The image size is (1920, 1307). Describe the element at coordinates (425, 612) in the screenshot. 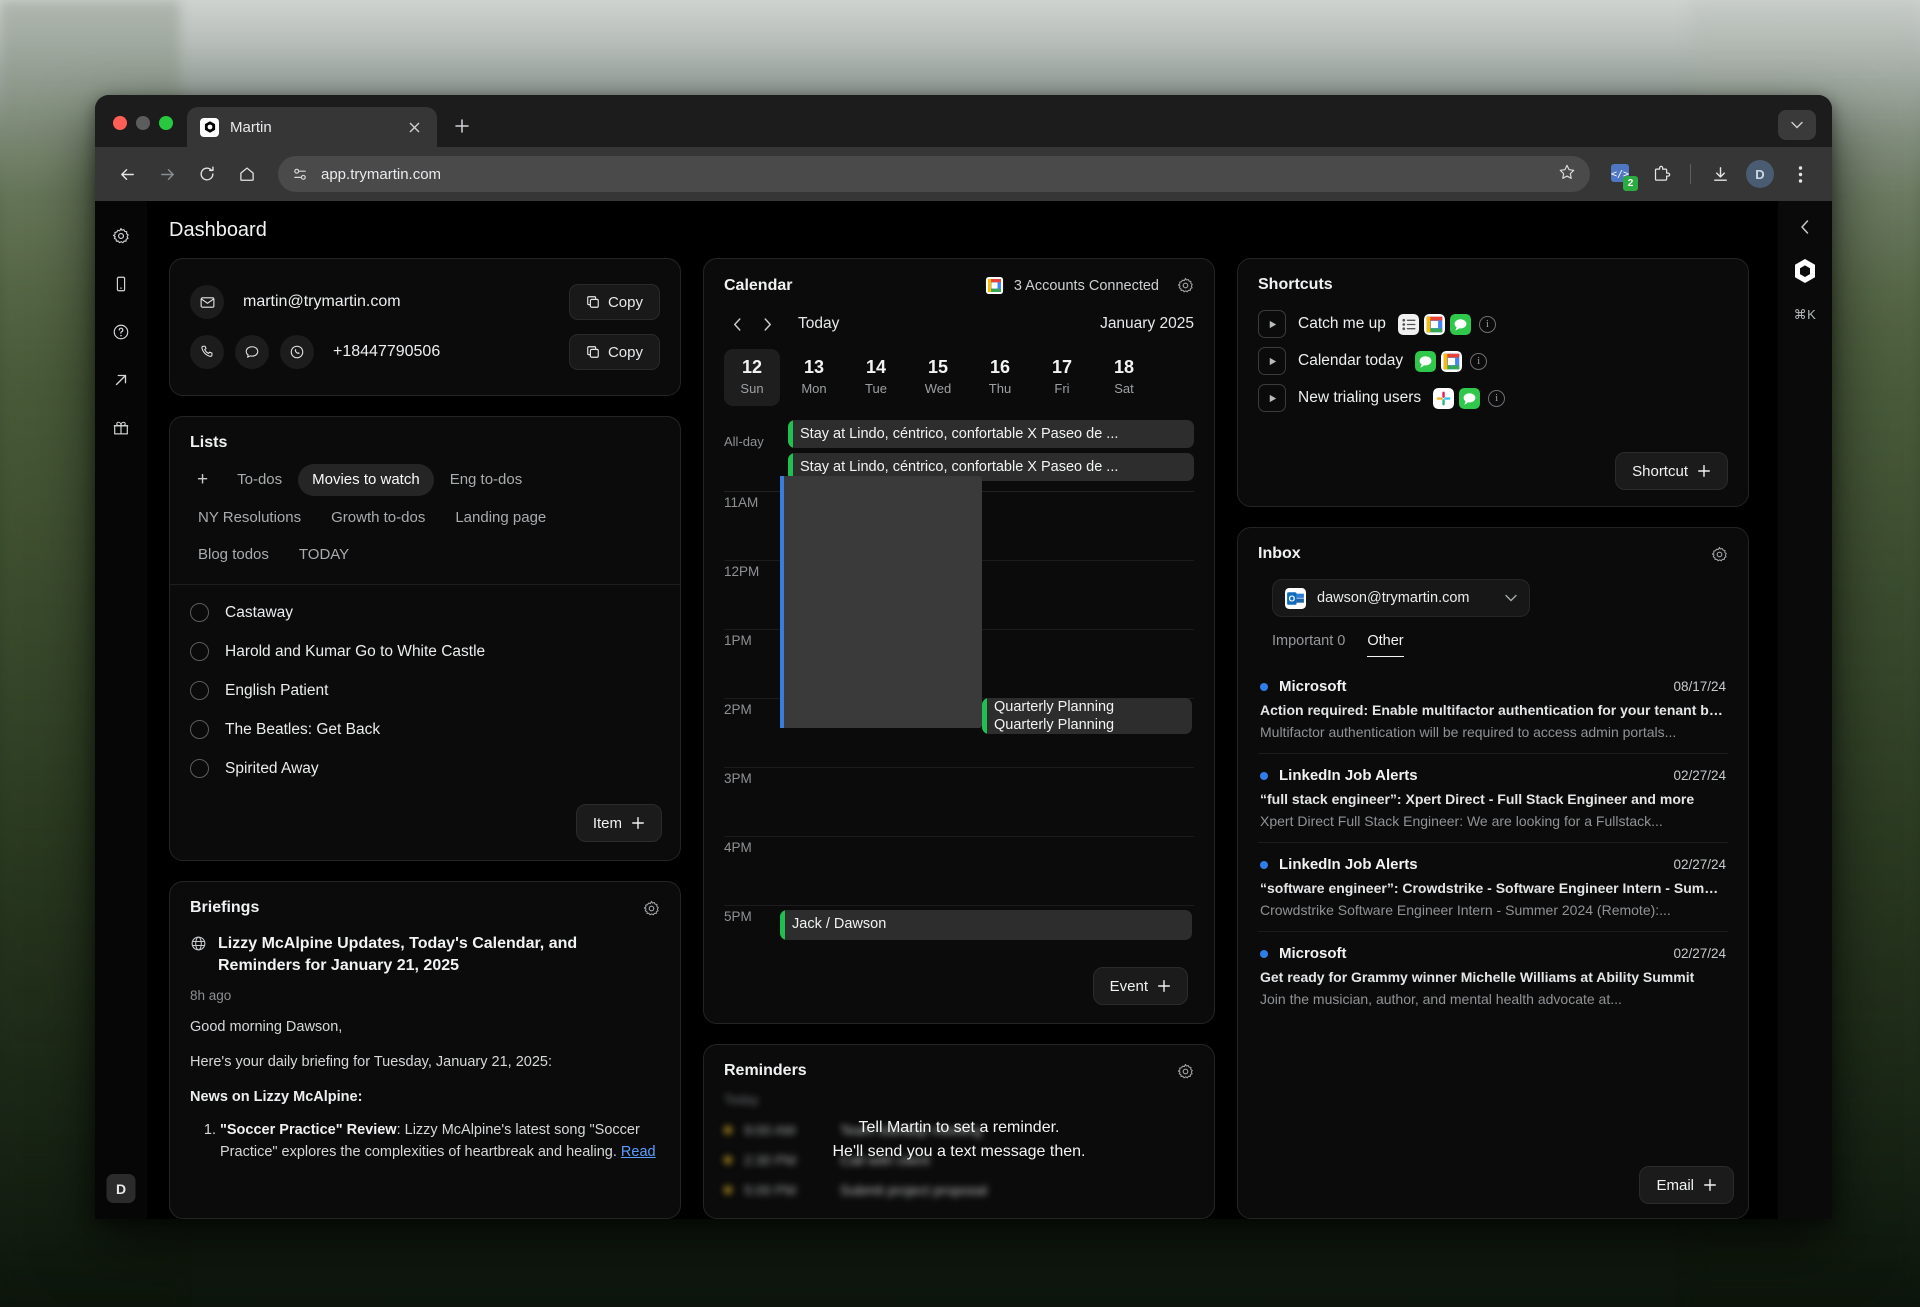

I see `list-item: Castaway` at that location.